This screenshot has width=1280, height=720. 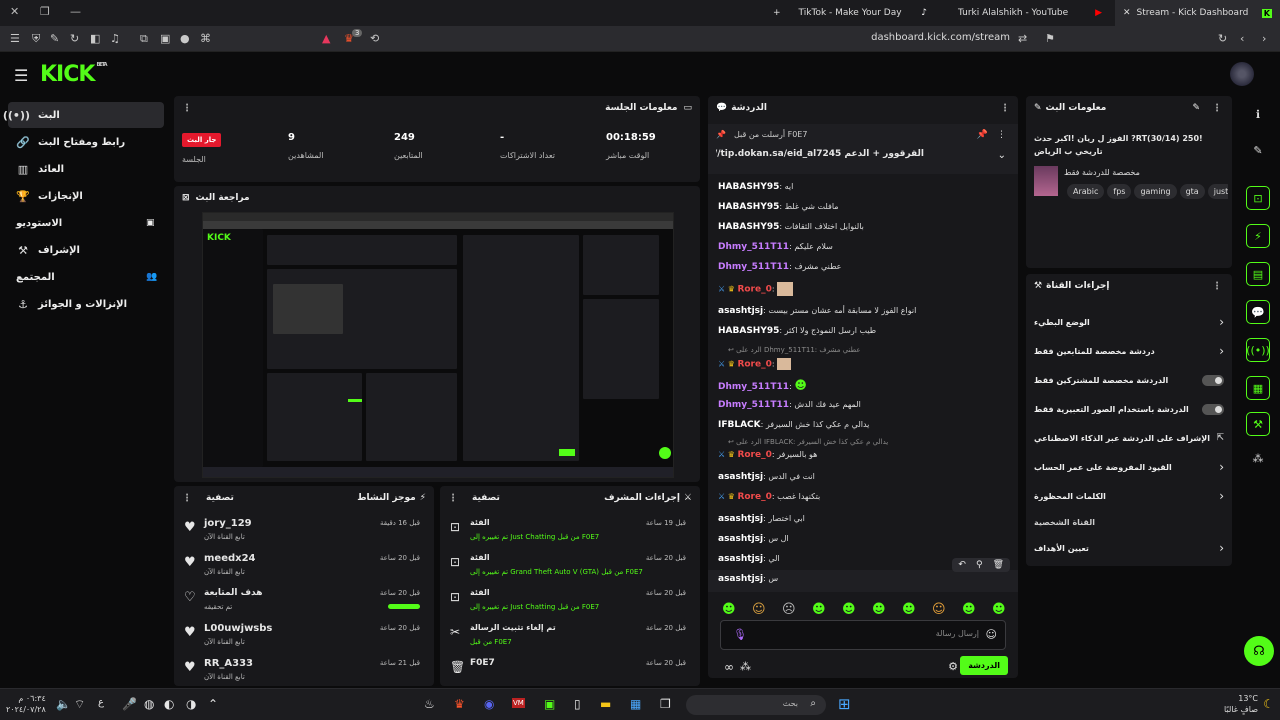 I want to click on emote-only-toggle, so click(x=1213, y=409).